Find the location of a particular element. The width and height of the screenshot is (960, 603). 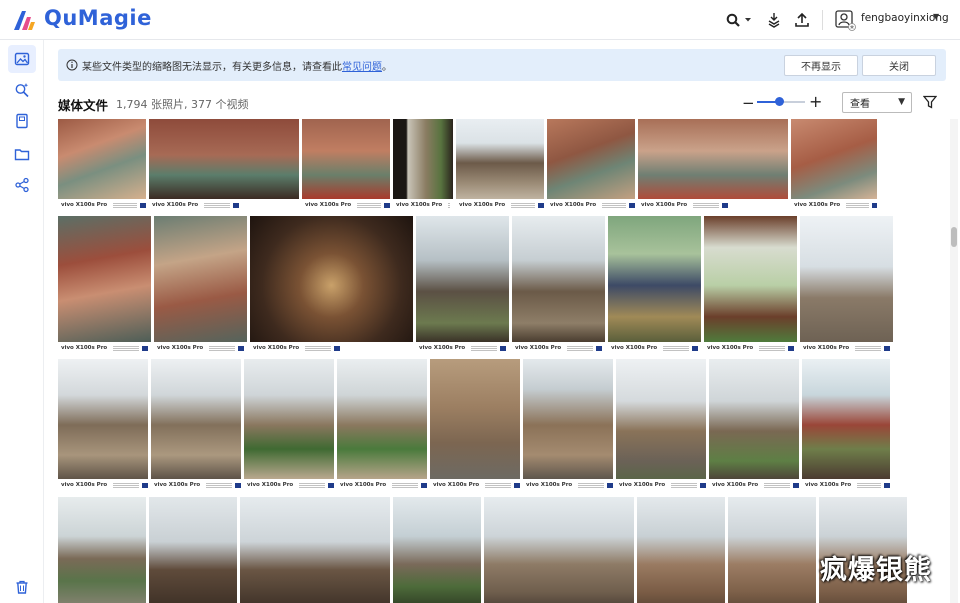

photo-thumbnail-pagoda-6: vivo X100s Pro is located at coordinates (661, 425).